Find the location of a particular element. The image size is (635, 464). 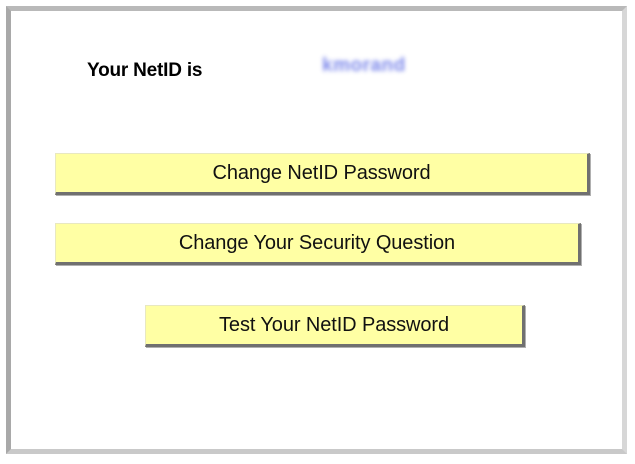

change-netid-password-button: Change NetID Password is located at coordinates (322, 174).